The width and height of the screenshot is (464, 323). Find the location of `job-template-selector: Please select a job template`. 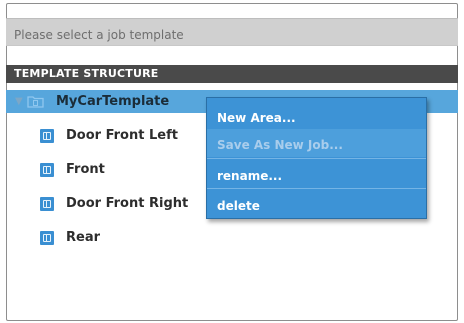

job-template-selector: Please select a job template is located at coordinates (232, 32).